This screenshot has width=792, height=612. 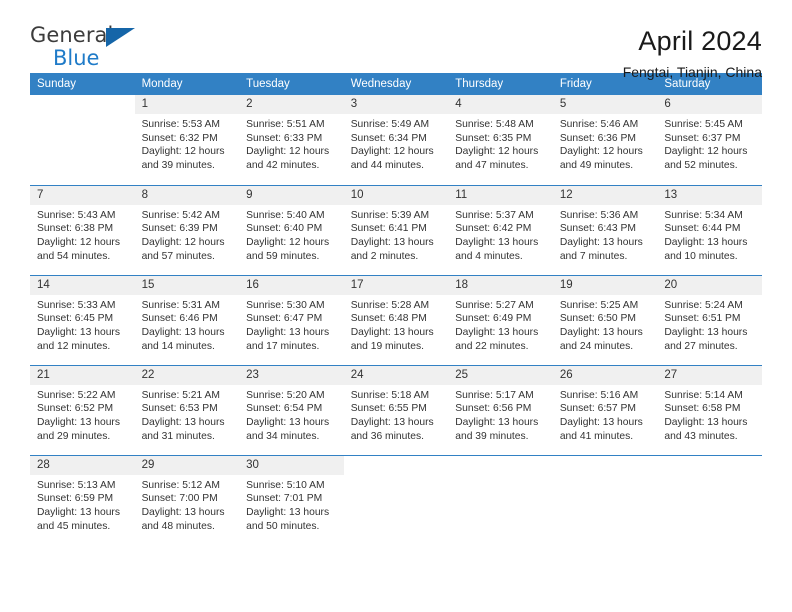 I want to click on sunset-line: Sunset: 6:50 PM, so click(x=597, y=319).